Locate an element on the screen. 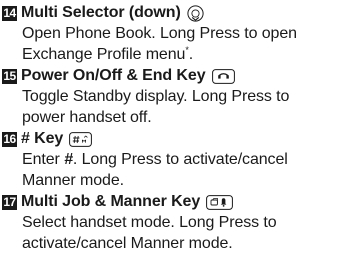 The width and height of the screenshot is (358, 265). entry-heading: 16 # Key is located at coordinates (180, 139).